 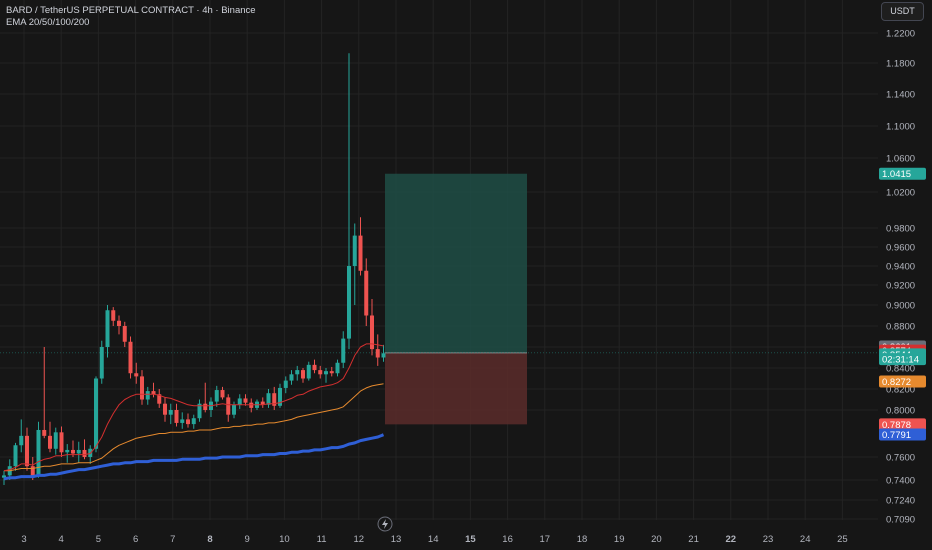 What do you see at coordinates (900, 458) in the screenshot?
I see `price-tick-label: 0.7600` at bounding box center [900, 458].